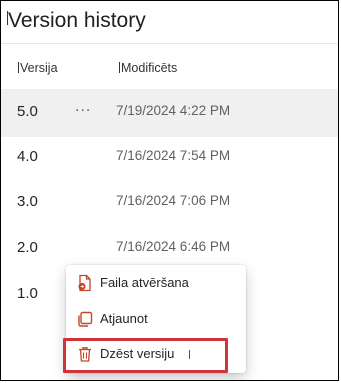 The width and height of the screenshot is (341, 383). Describe the element at coordinates (189, 354) in the screenshot. I see `mouse-cursor` at that location.